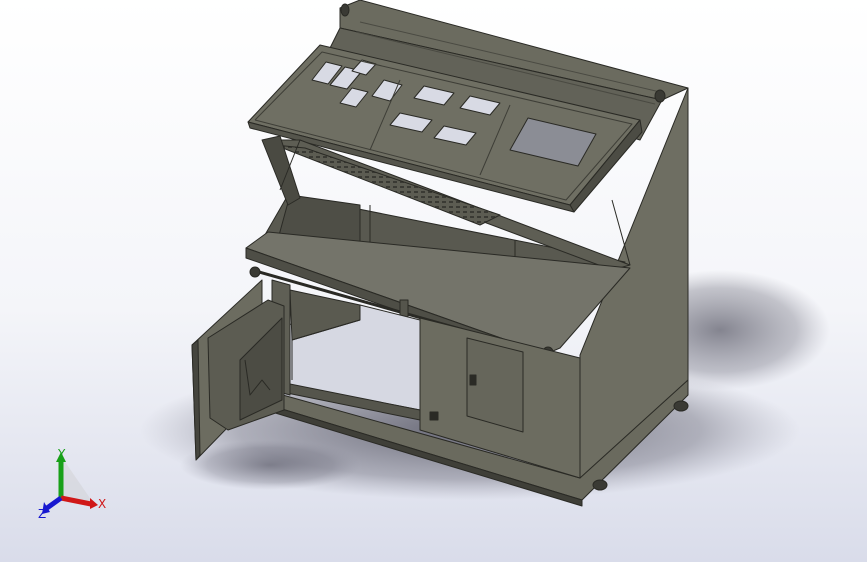 This screenshot has height=562, width=867. What do you see at coordinates (42, 514) in the screenshot?
I see `z-axis-label: Z` at bounding box center [42, 514].